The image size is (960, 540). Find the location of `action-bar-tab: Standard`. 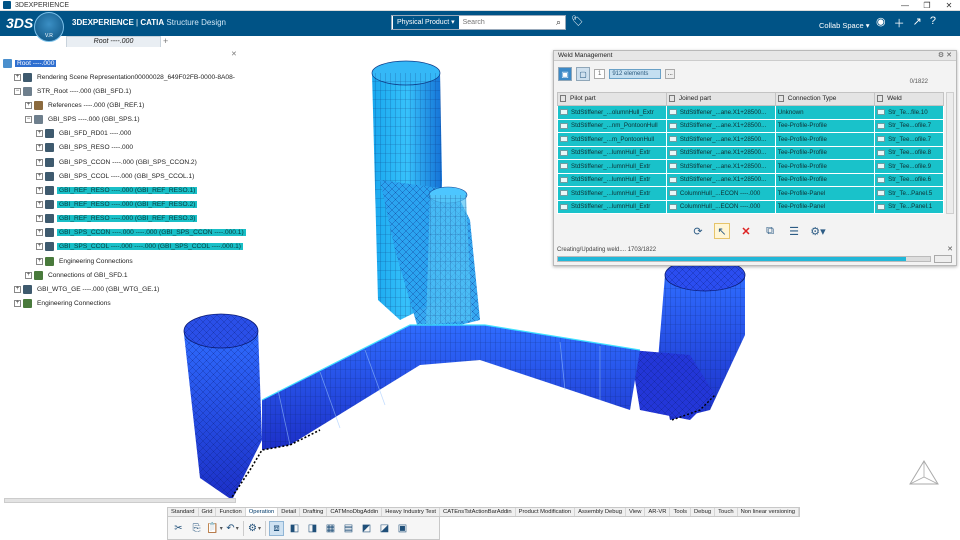

action-bar-tab: Standard is located at coordinates (183, 512).